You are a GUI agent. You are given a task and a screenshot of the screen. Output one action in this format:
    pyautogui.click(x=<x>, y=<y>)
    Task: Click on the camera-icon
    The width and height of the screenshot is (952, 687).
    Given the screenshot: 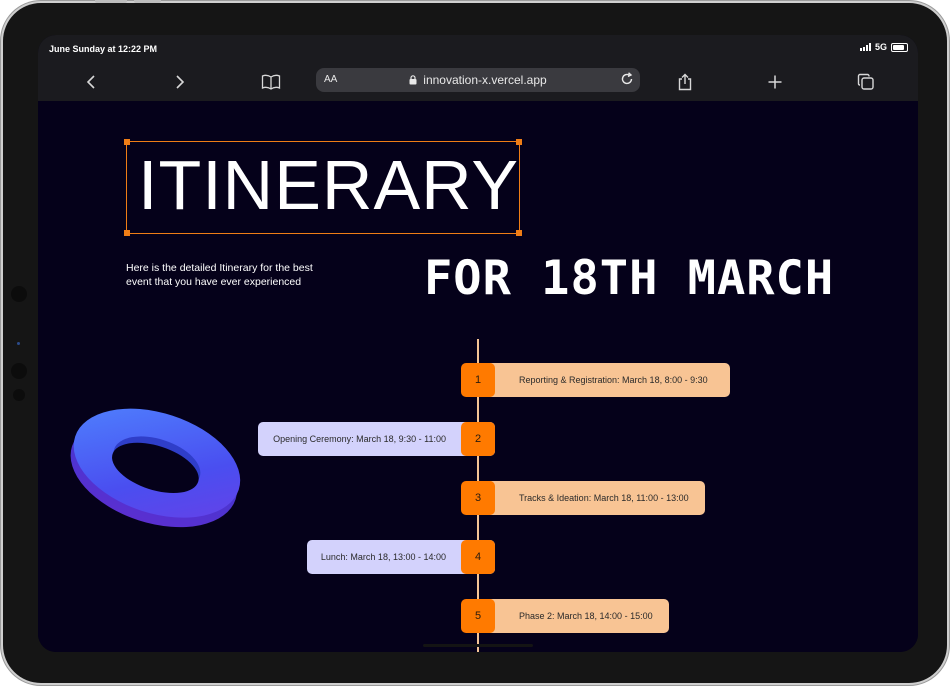 What is the action you would take?
    pyautogui.click(x=18, y=343)
    